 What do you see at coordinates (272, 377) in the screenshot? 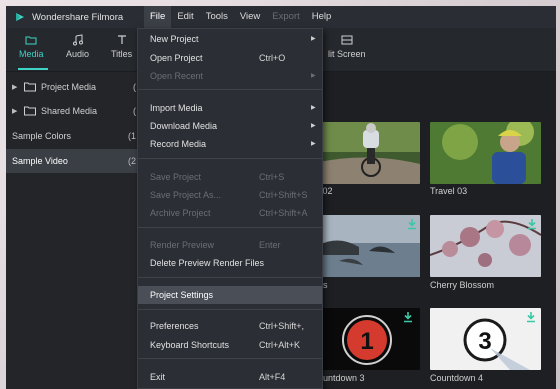
I see `menu-item-shortcut: Alt+F4` at bounding box center [272, 377].